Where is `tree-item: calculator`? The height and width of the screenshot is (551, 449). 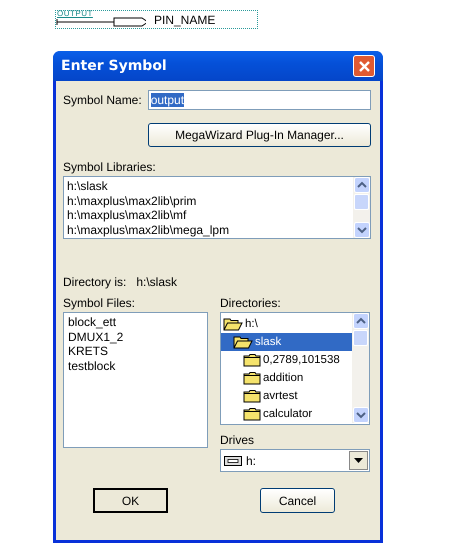 tree-item: calculator is located at coordinates (287, 414).